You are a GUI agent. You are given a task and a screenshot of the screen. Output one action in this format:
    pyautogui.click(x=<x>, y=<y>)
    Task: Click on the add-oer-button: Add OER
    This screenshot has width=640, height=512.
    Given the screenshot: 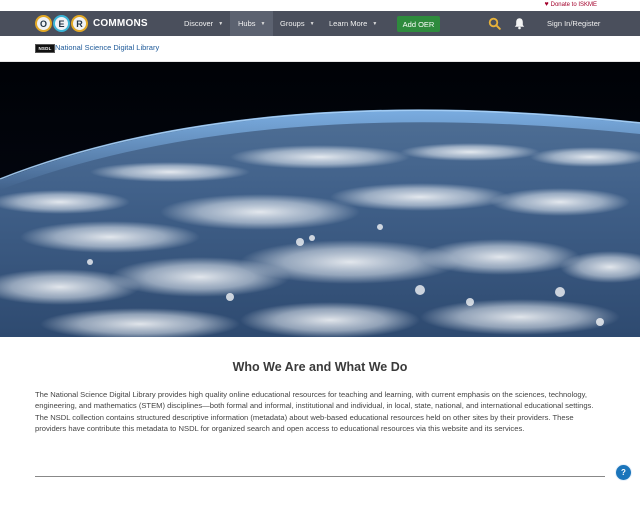 What is the action you would take?
    pyautogui.click(x=418, y=24)
    